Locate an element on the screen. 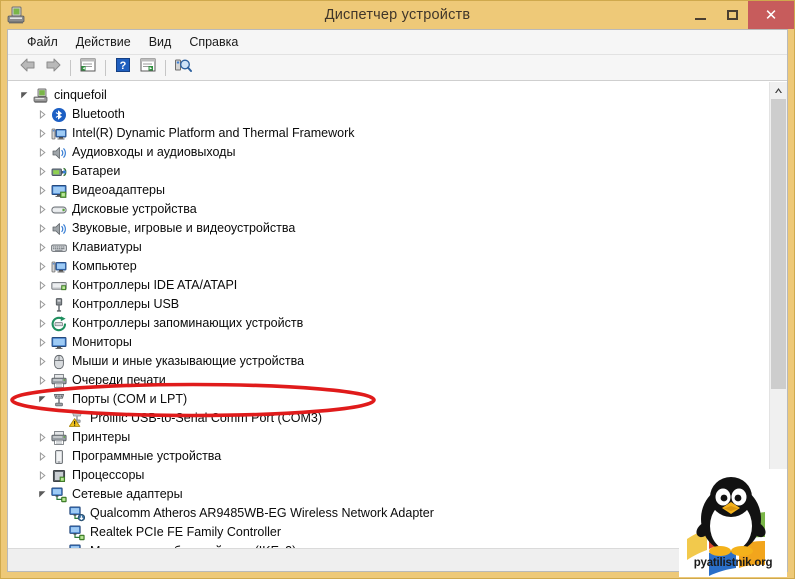  maximize-icon is located at coordinates (732, 15).